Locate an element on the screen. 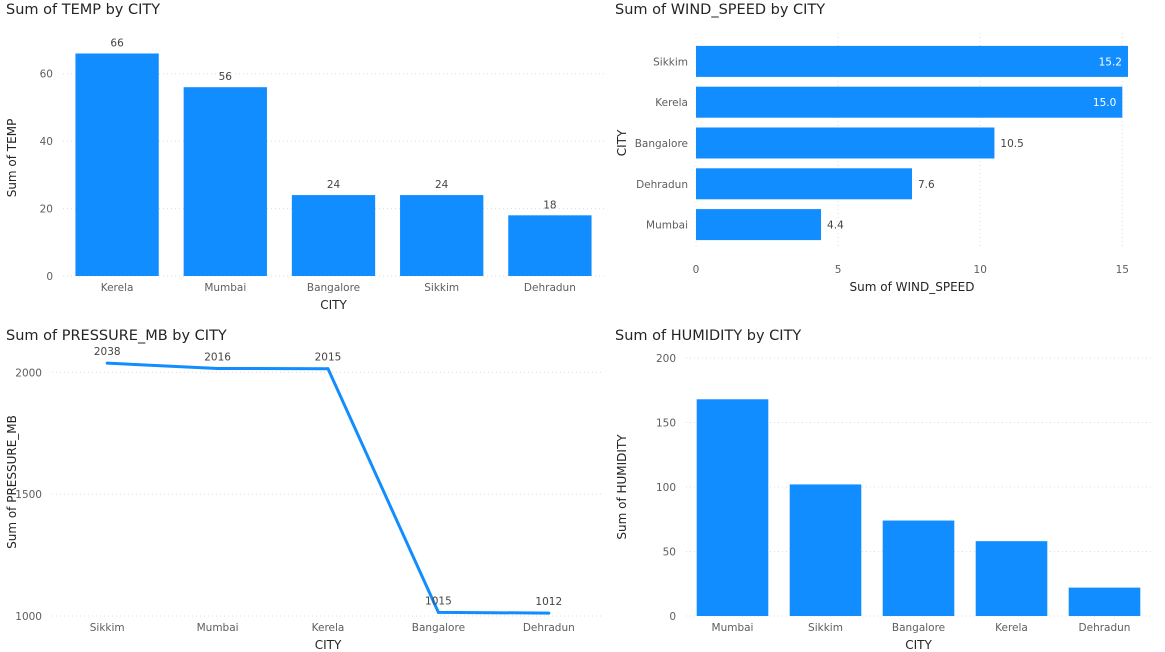  data-label: 56 is located at coordinates (226, 77).